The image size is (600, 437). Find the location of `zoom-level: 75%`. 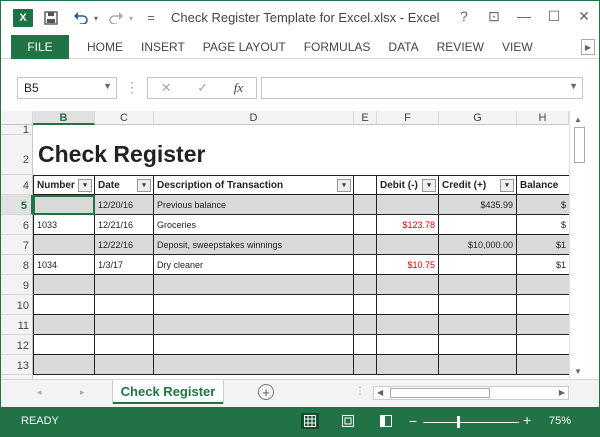

zoom-level: 75% is located at coordinates (560, 421).